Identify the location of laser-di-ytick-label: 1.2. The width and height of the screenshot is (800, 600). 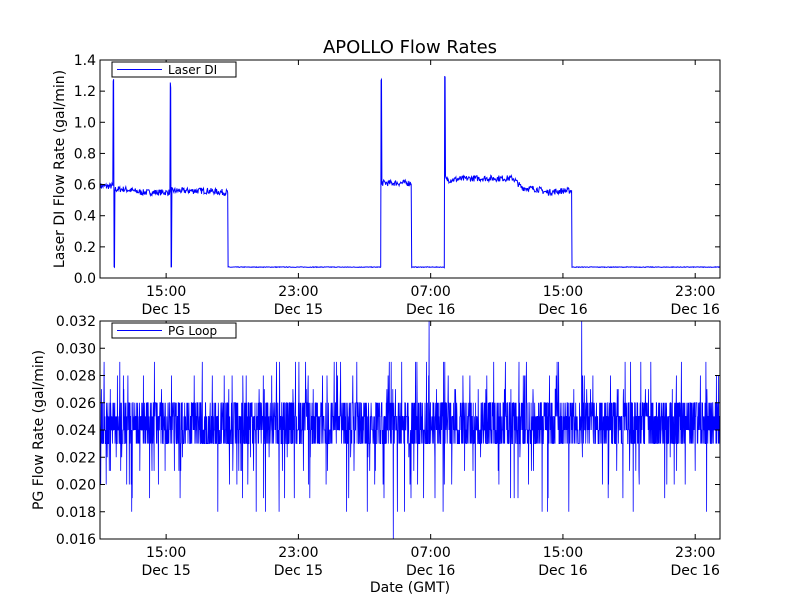
(85, 92).